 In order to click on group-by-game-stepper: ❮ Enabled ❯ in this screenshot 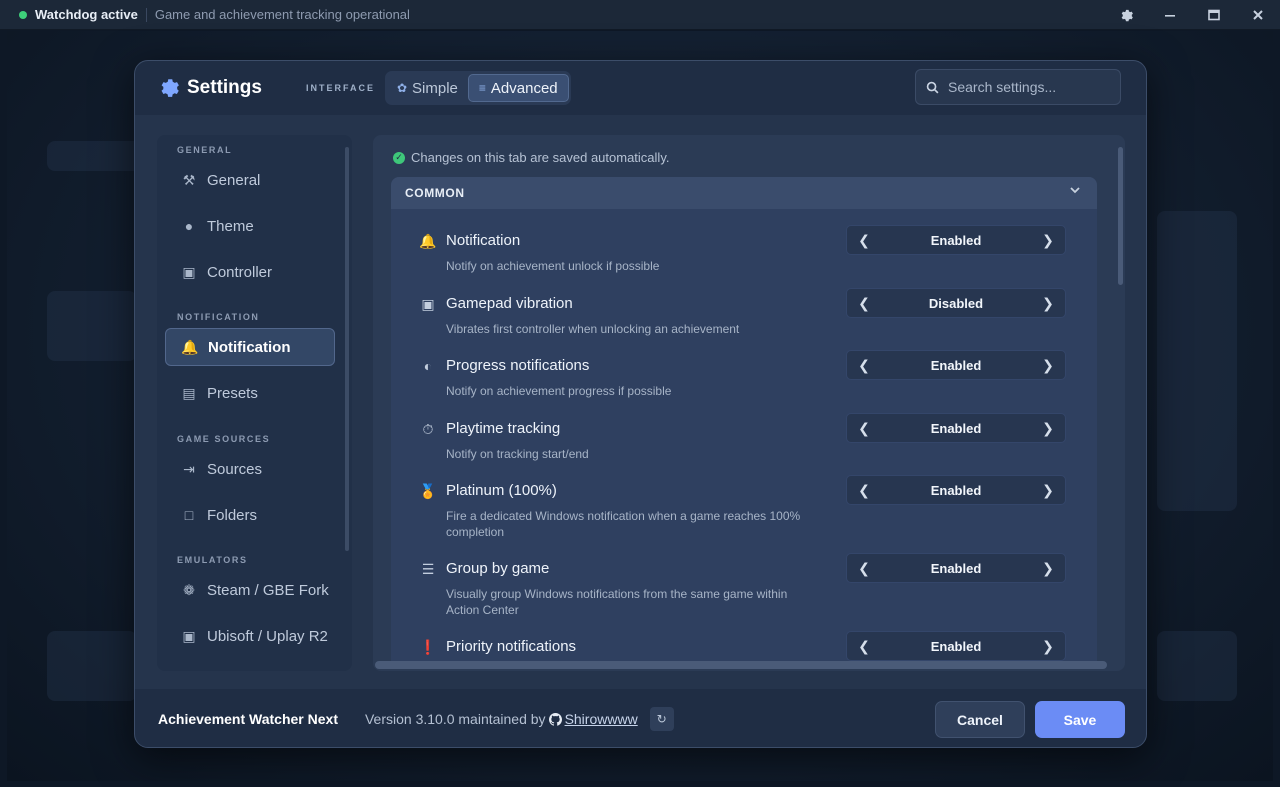, I will do `click(956, 568)`.